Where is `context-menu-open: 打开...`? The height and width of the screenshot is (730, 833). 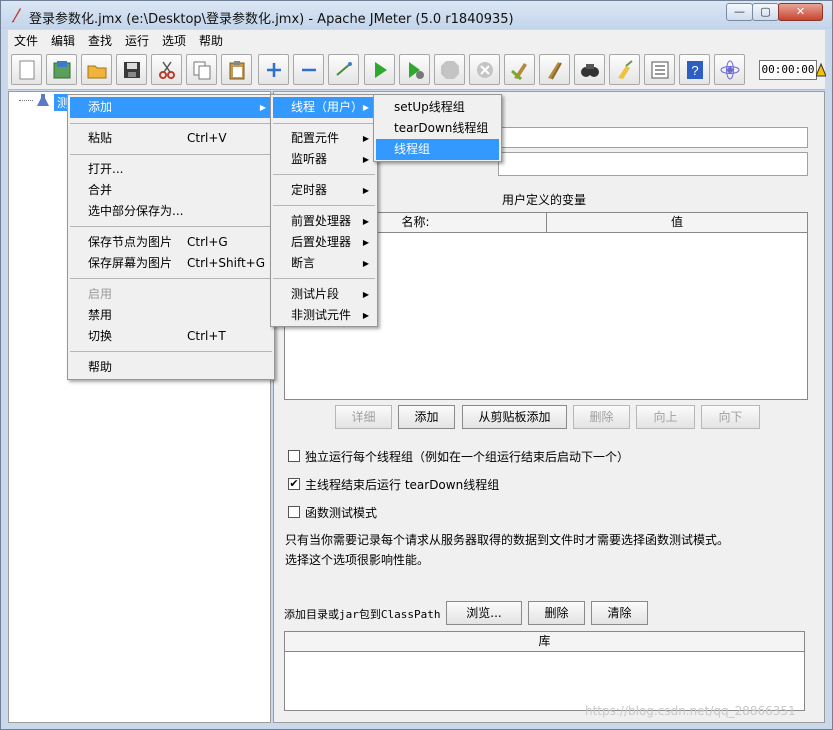
context-menu-open: 打开... is located at coordinates (171, 169).